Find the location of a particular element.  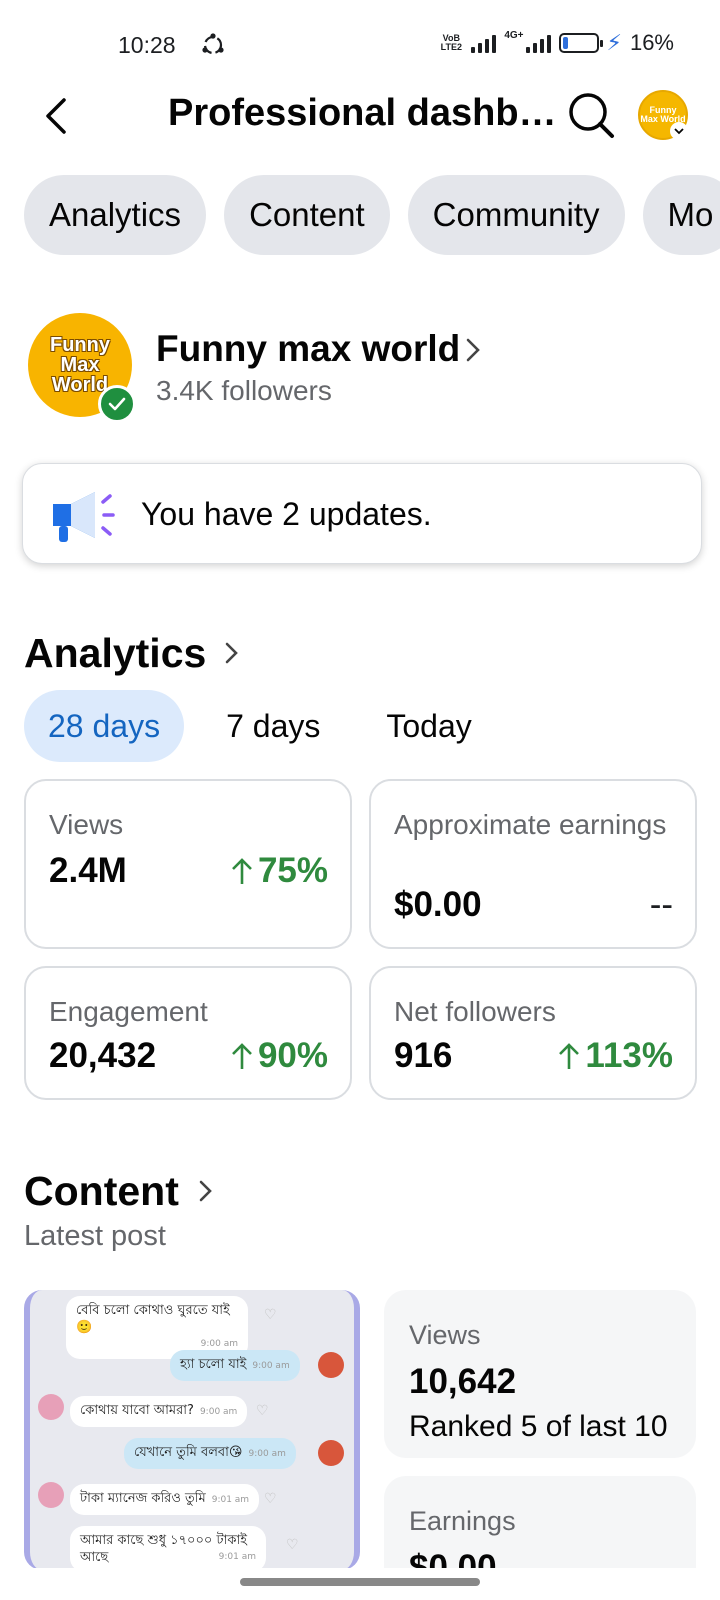

metric-change: 113% is located at coordinates (615, 1056).